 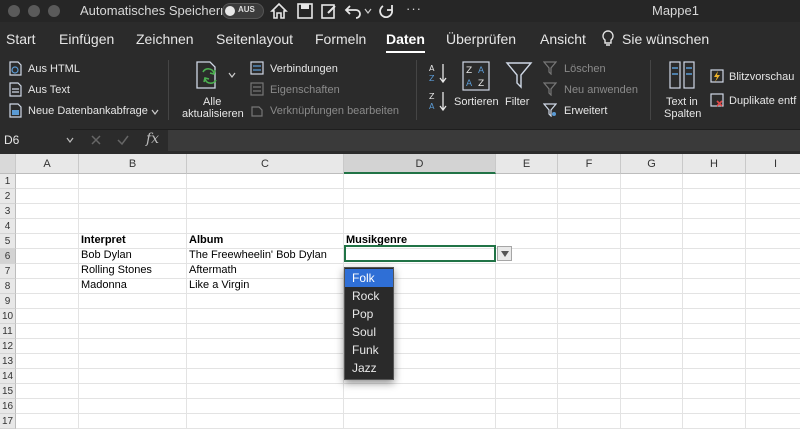 What do you see at coordinates (369, 368) in the screenshot?
I see `dropdown-option-jazz: Jazz` at bounding box center [369, 368].